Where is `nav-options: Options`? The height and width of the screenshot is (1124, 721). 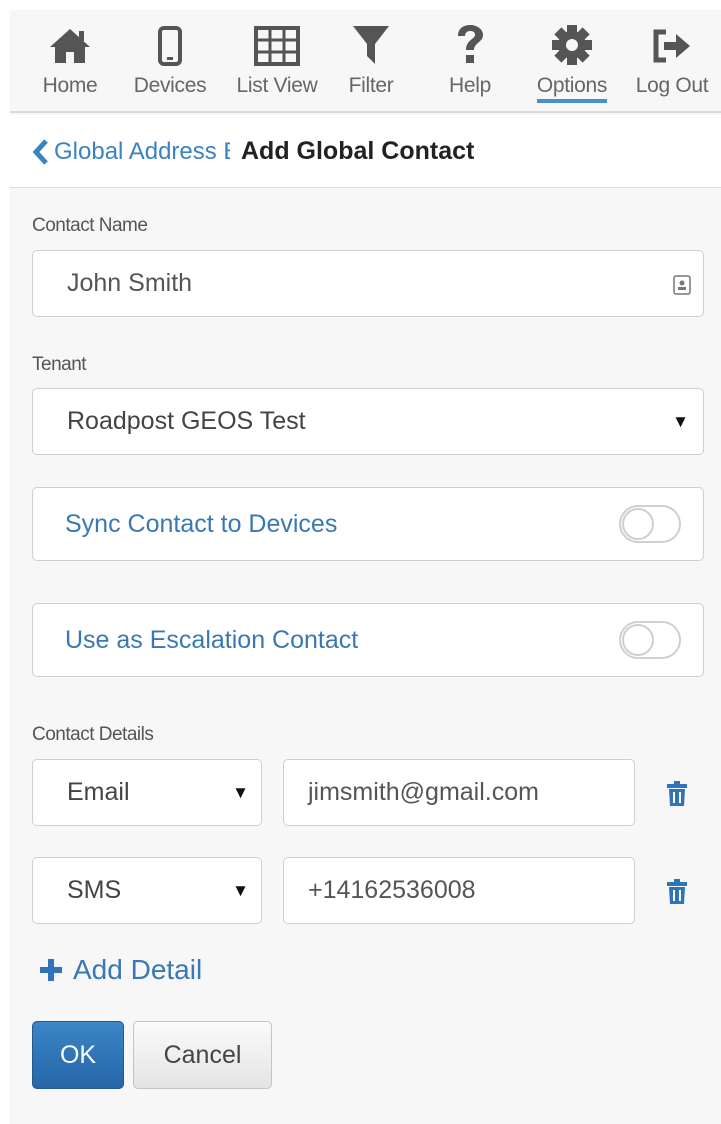
nav-options: Options is located at coordinates (572, 61).